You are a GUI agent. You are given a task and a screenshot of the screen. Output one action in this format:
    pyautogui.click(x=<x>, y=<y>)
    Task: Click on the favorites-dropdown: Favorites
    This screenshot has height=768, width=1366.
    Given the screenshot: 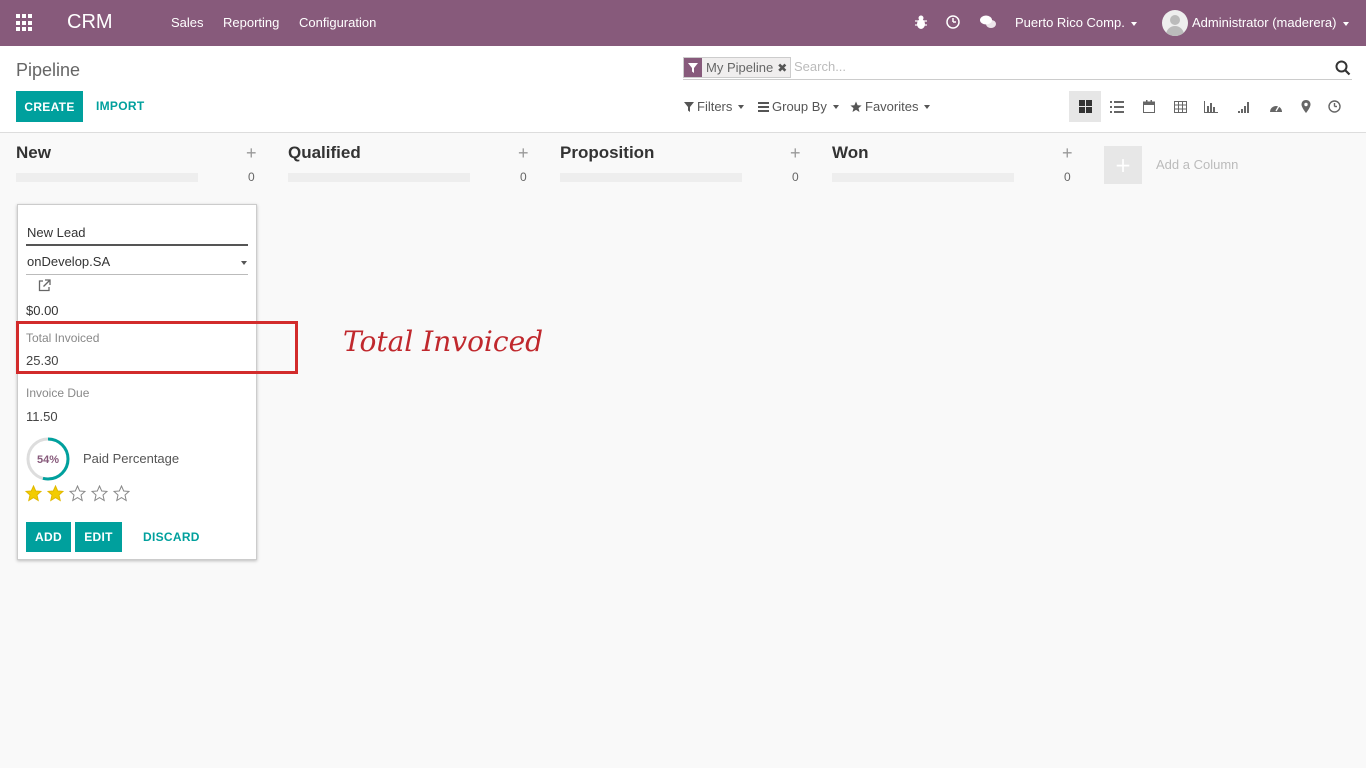 What is the action you would take?
    pyautogui.click(x=890, y=106)
    